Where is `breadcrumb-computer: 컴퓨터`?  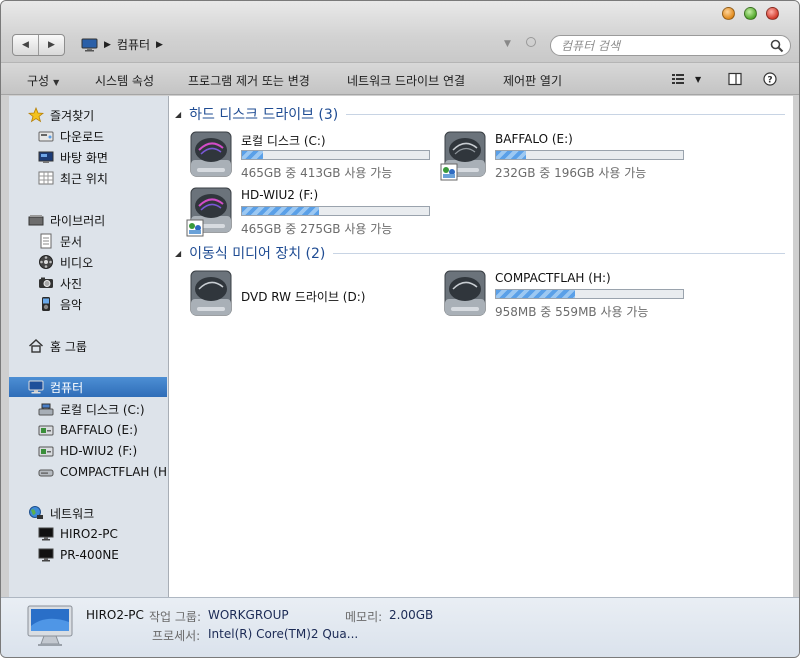 breadcrumb-computer: 컴퓨터 is located at coordinates (133, 44).